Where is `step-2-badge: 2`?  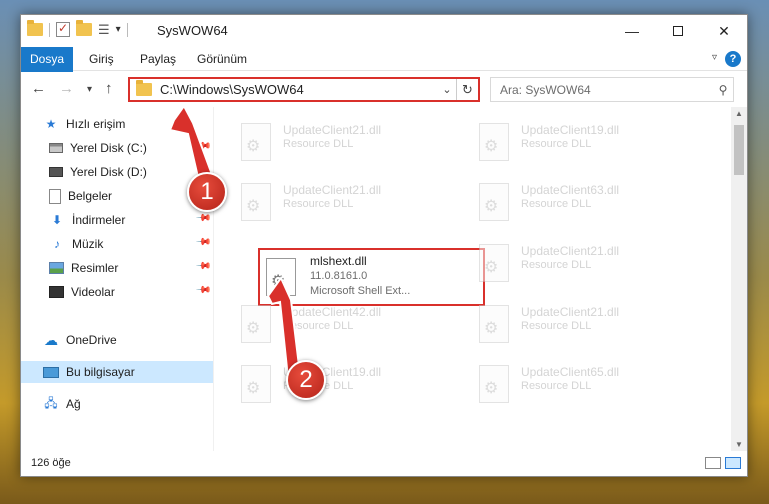
step-2-badge: 2 is located at coordinates (306, 380).